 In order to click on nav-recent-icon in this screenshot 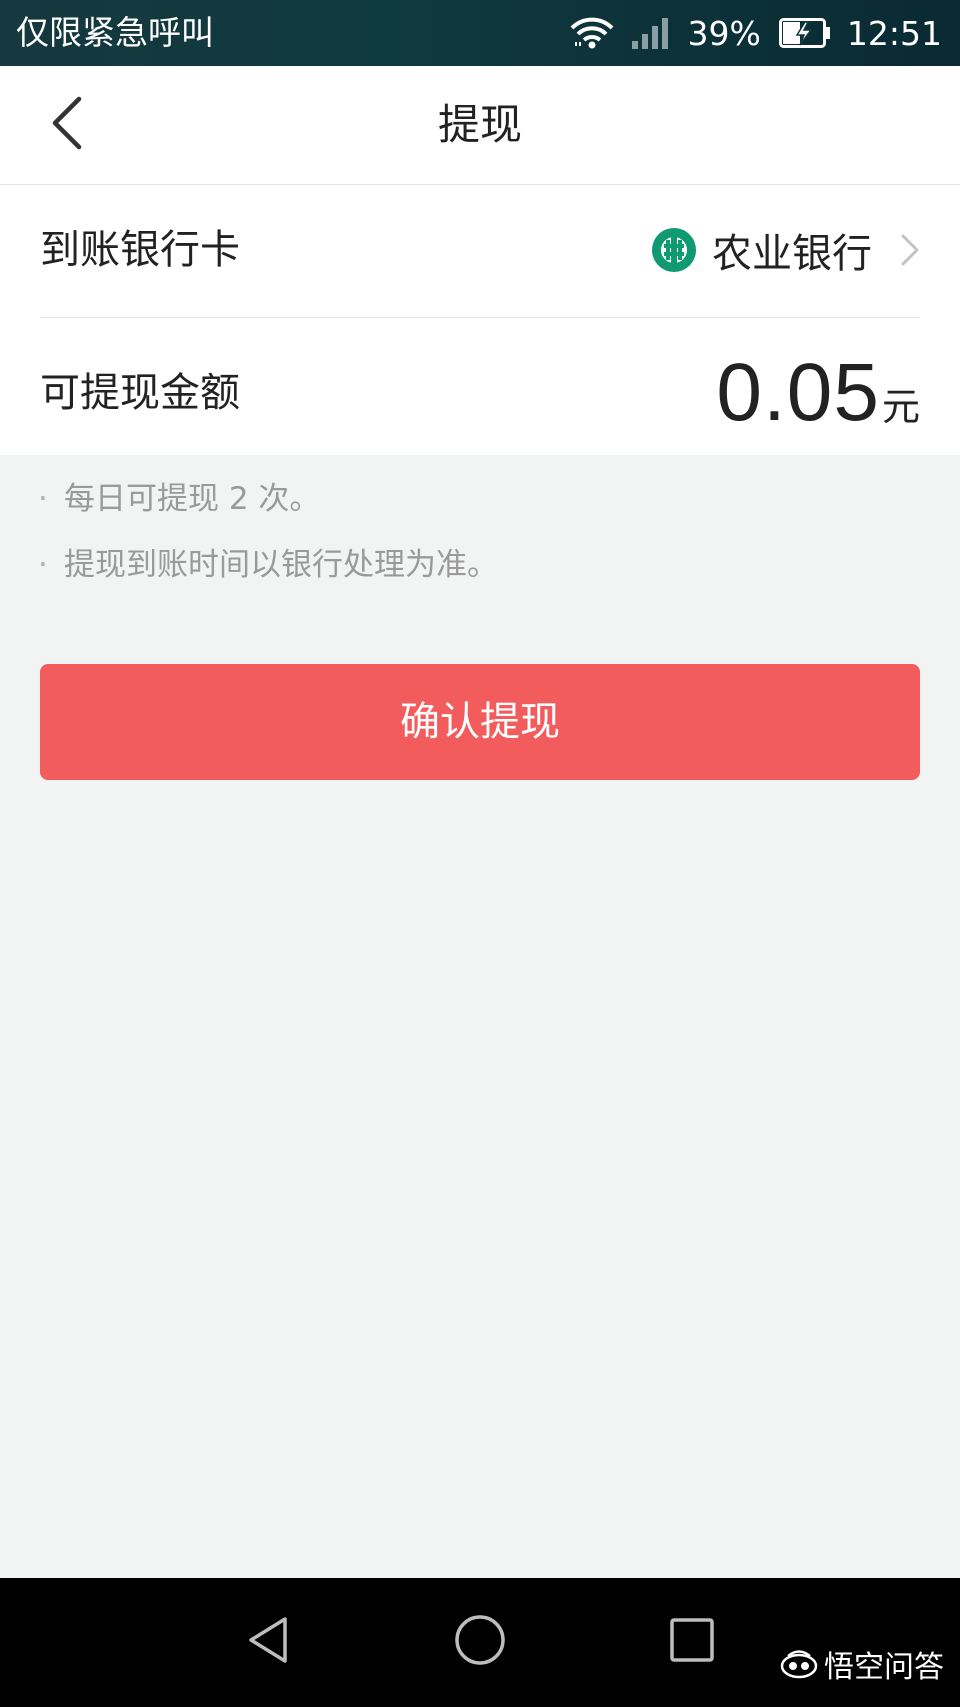, I will do `click(692, 1642)`.